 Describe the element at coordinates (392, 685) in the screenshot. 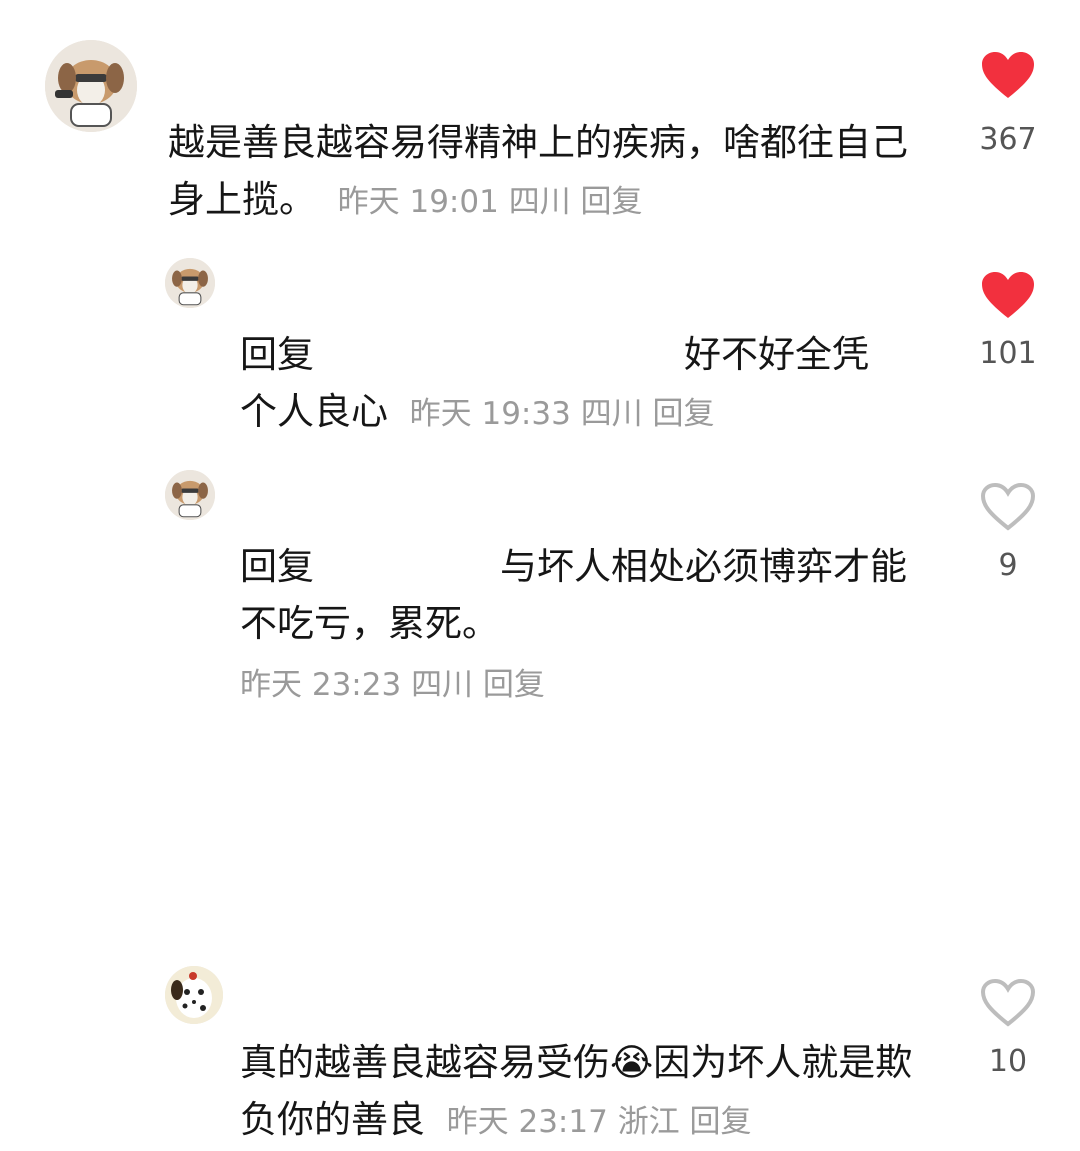

I see `comment-meta: 昨天 23:23 四川 回复` at that location.